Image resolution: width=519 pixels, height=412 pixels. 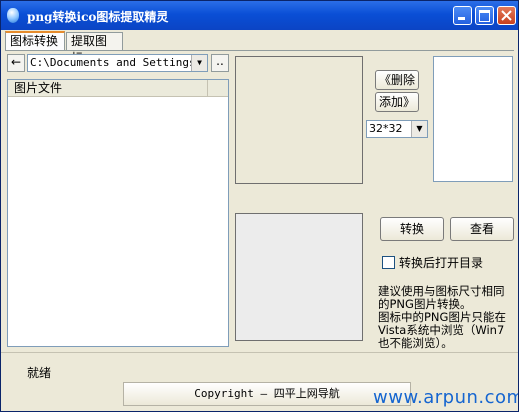 What do you see at coordinates (473, 119) in the screenshot?
I see `icon-size-list` at bounding box center [473, 119].